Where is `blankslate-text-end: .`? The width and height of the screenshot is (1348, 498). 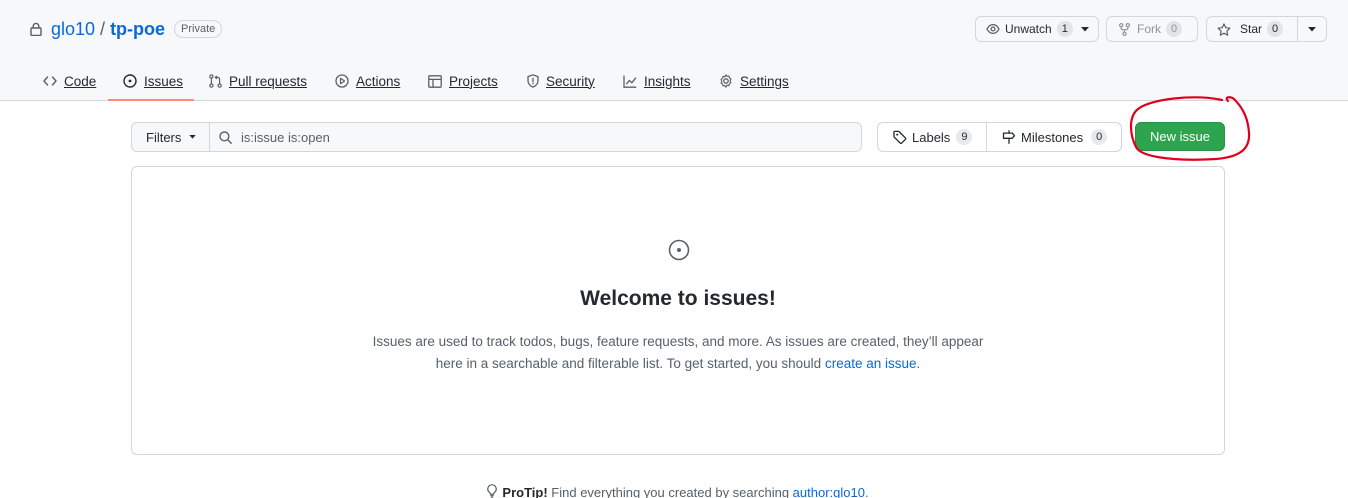 blankslate-text-end: . is located at coordinates (918, 363).